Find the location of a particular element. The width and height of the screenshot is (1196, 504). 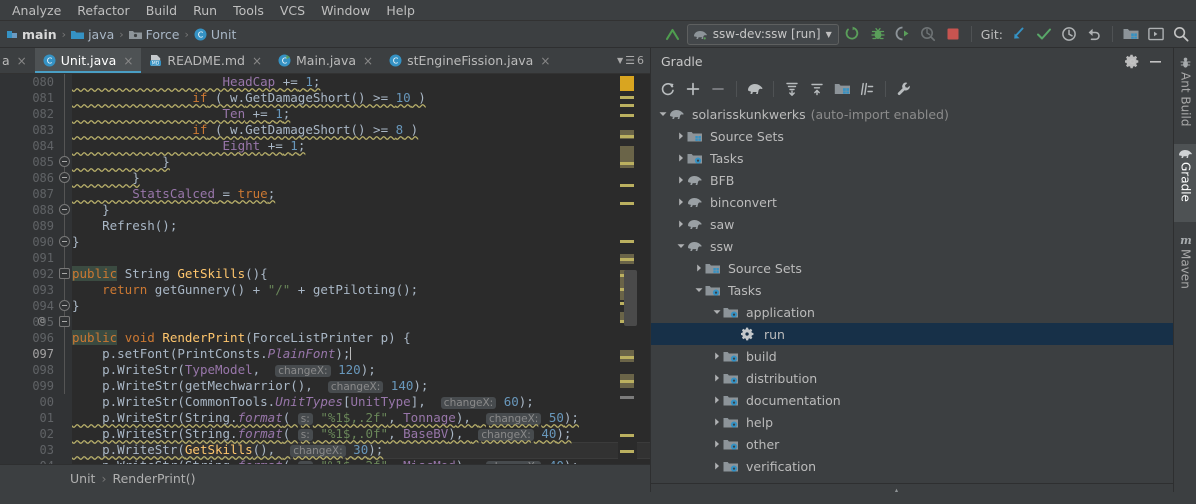

menu-item-tools: Tools is located at coordinates (248, 10).